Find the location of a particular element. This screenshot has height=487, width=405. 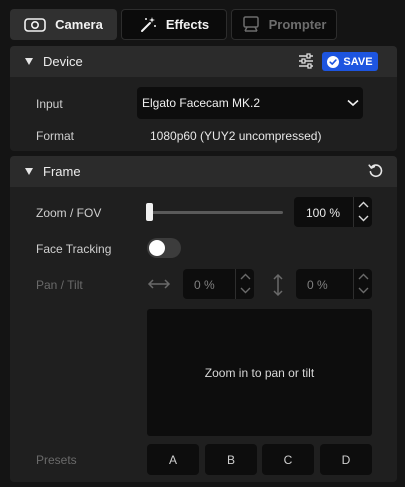

frame-panel-header: Frame is located at coordinates (203, 171).